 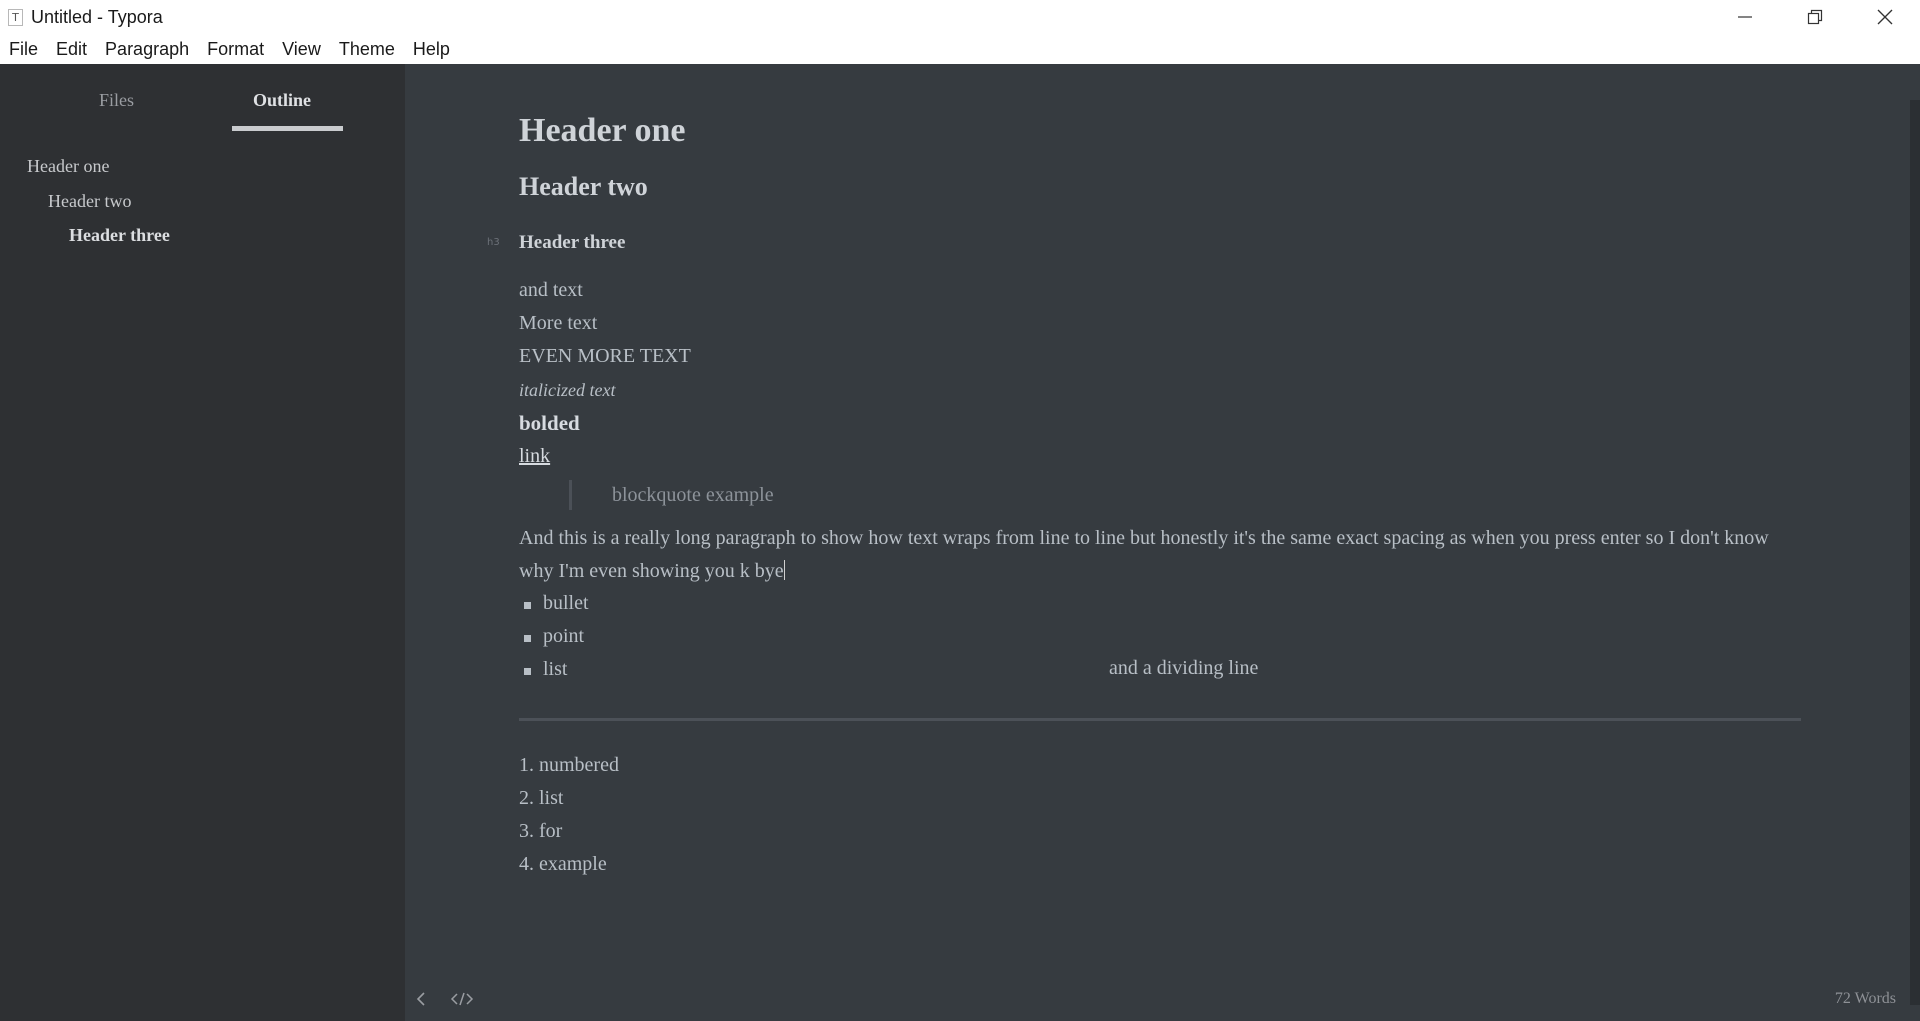 I want to click on heading-one: Header one, so click(x=602, y=131).